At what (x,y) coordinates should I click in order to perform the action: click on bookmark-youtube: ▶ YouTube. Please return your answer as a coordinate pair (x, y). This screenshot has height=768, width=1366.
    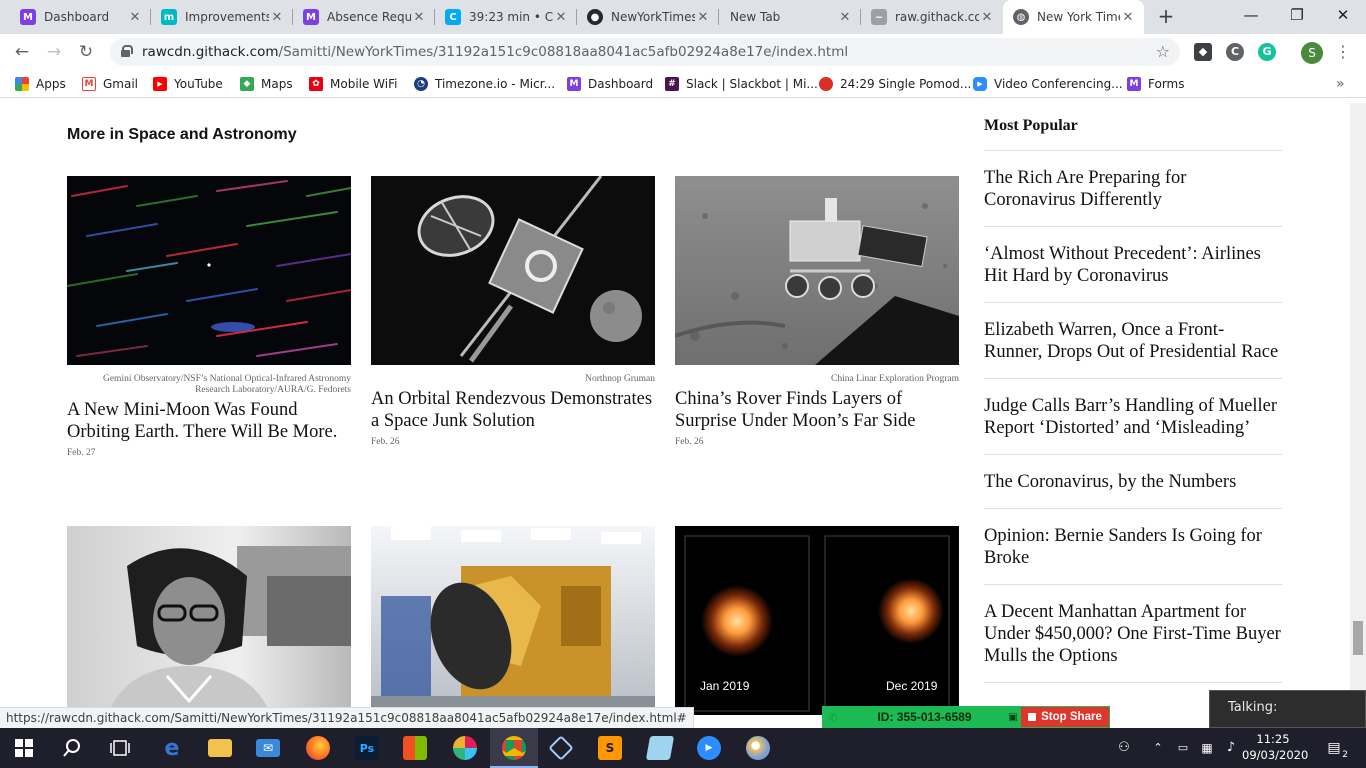
    Looking at the image, I should click on (188, 84).